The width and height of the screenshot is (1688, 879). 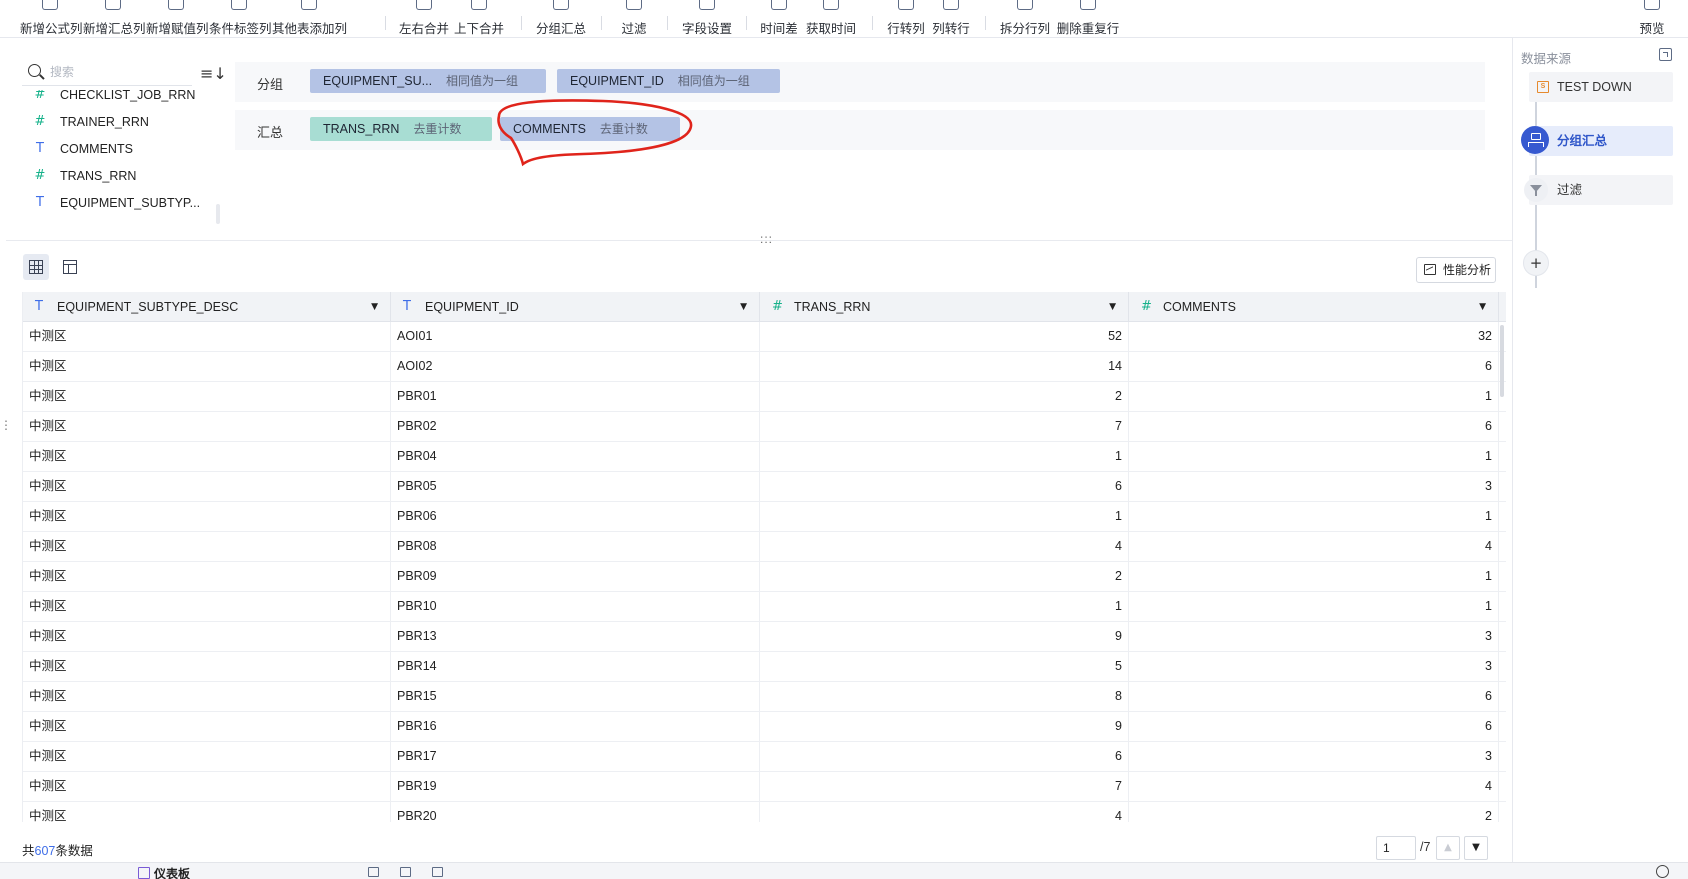 What do you see at coordinates (764, 517) in the screenshot?
I see `table-row: 中测区 PBR06 1 1` at bounding box center [764, 517].